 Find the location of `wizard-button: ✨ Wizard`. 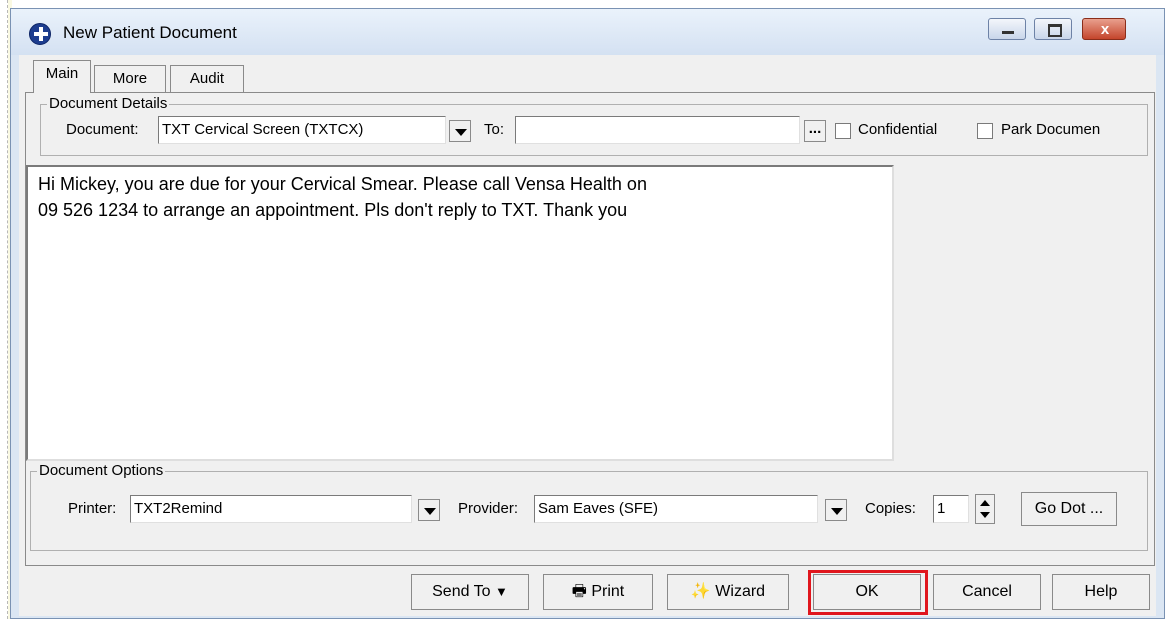

wizard-button: ✨ Wizard is located at coordinates (728, 592).